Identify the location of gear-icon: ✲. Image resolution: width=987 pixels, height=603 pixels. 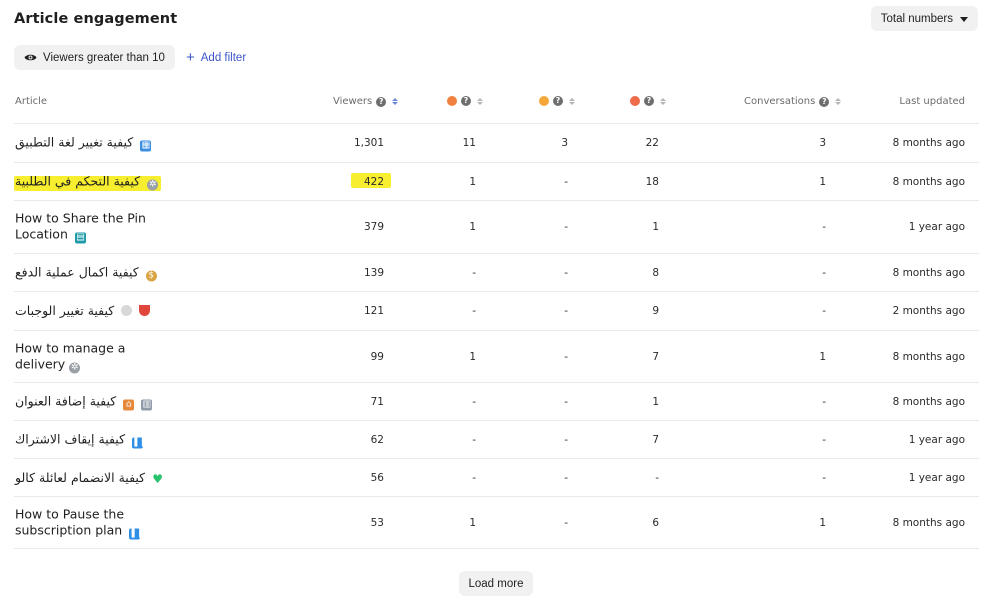
(153, 184).